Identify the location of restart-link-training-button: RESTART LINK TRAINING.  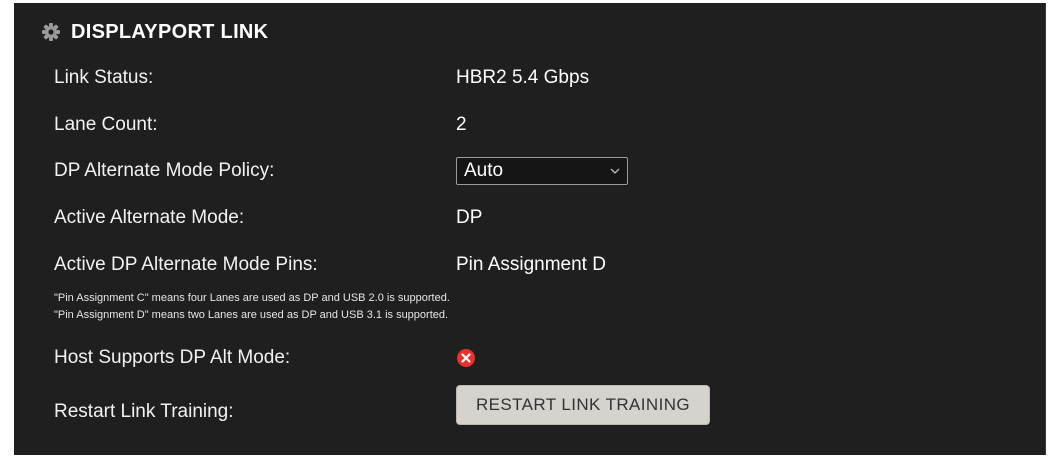
(583, 405).